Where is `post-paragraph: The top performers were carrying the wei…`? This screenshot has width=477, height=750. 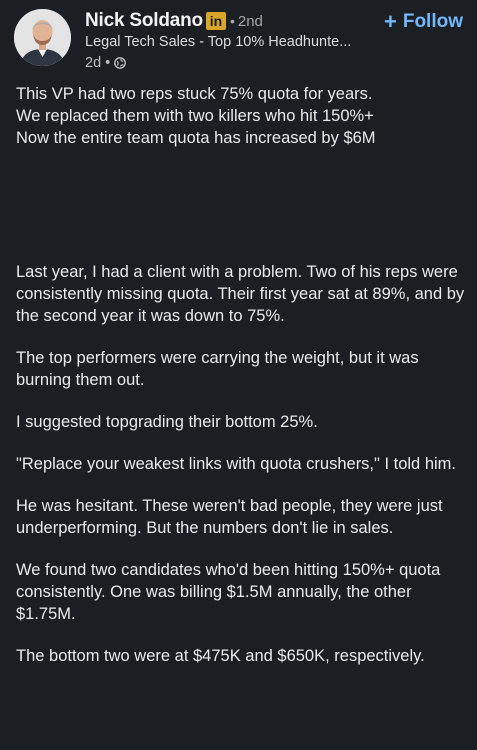
post-paragraph: The top performers were carrying the wei… is located at coordinates (217, 369).